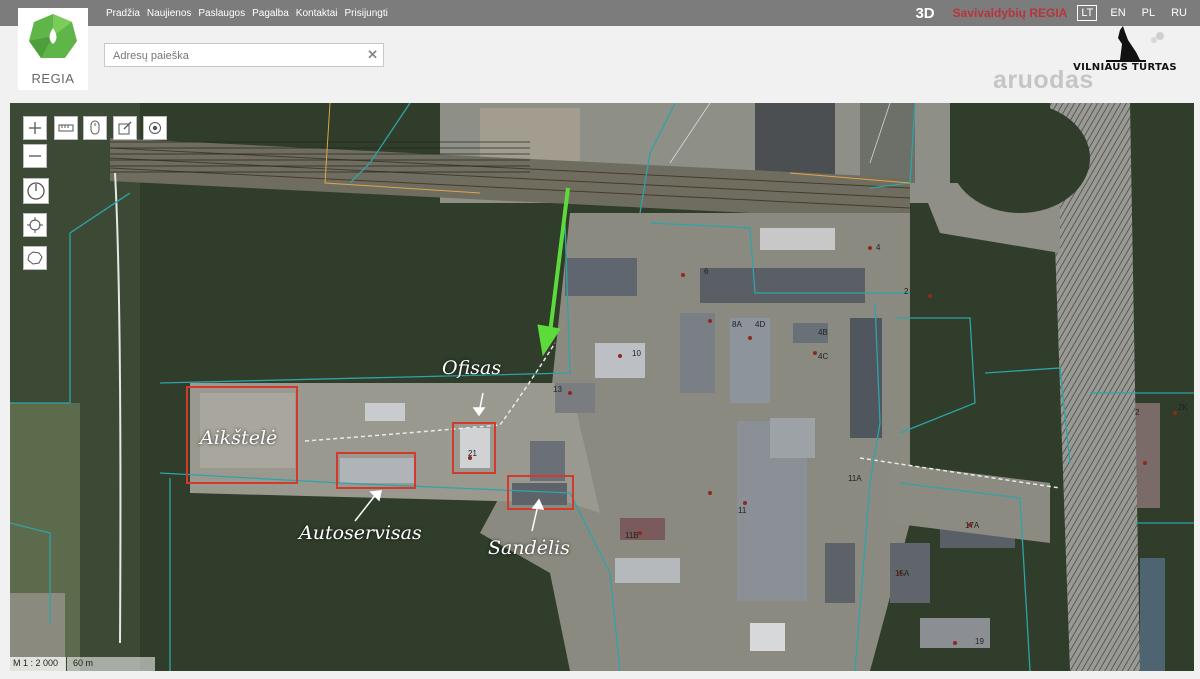 The image size is (1200, 679). I want to click on building-number: 2K, so click(1183, 407).